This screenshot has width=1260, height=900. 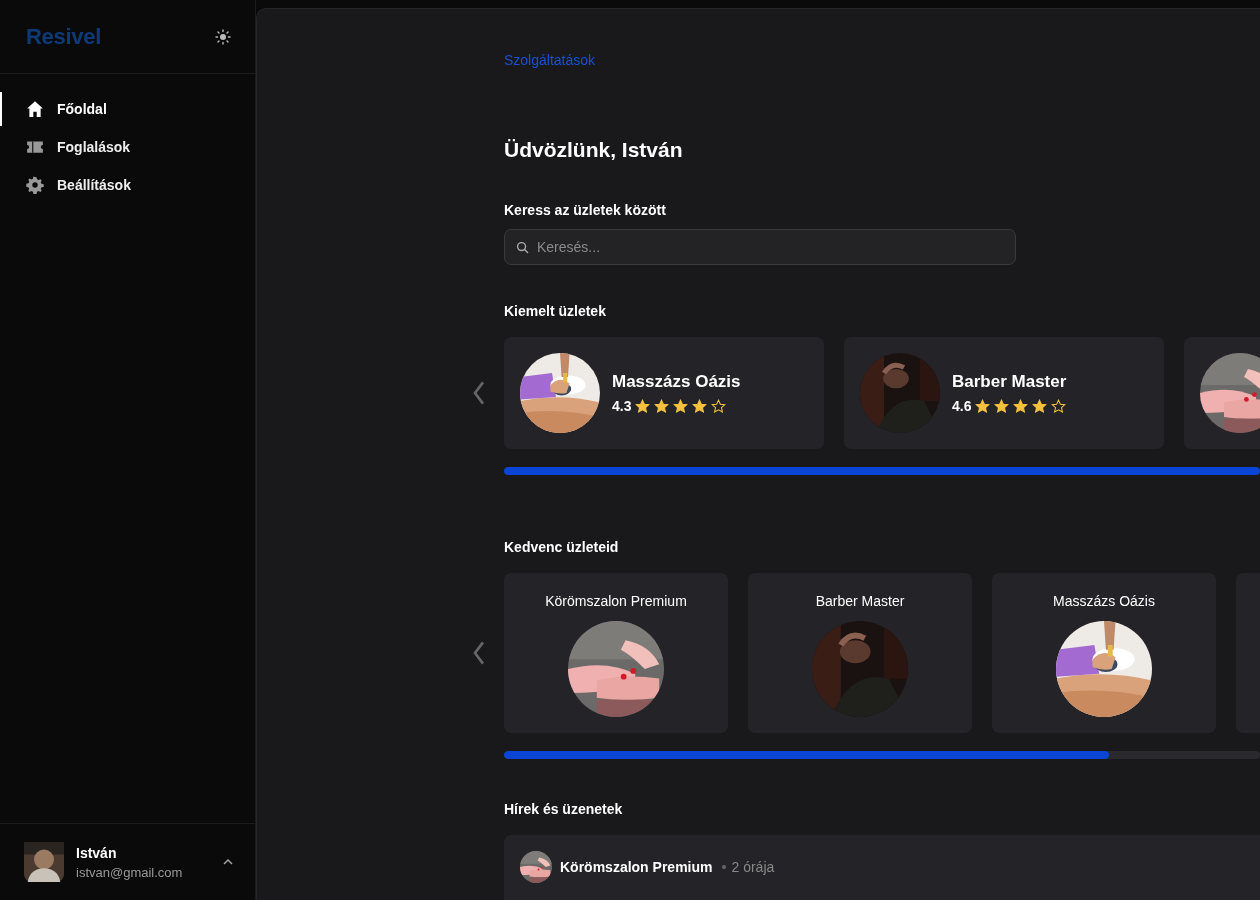 What do you see at coordinates (522, 247) in the screenshot?
I see `search-icon` at bounding box center [522, 247].